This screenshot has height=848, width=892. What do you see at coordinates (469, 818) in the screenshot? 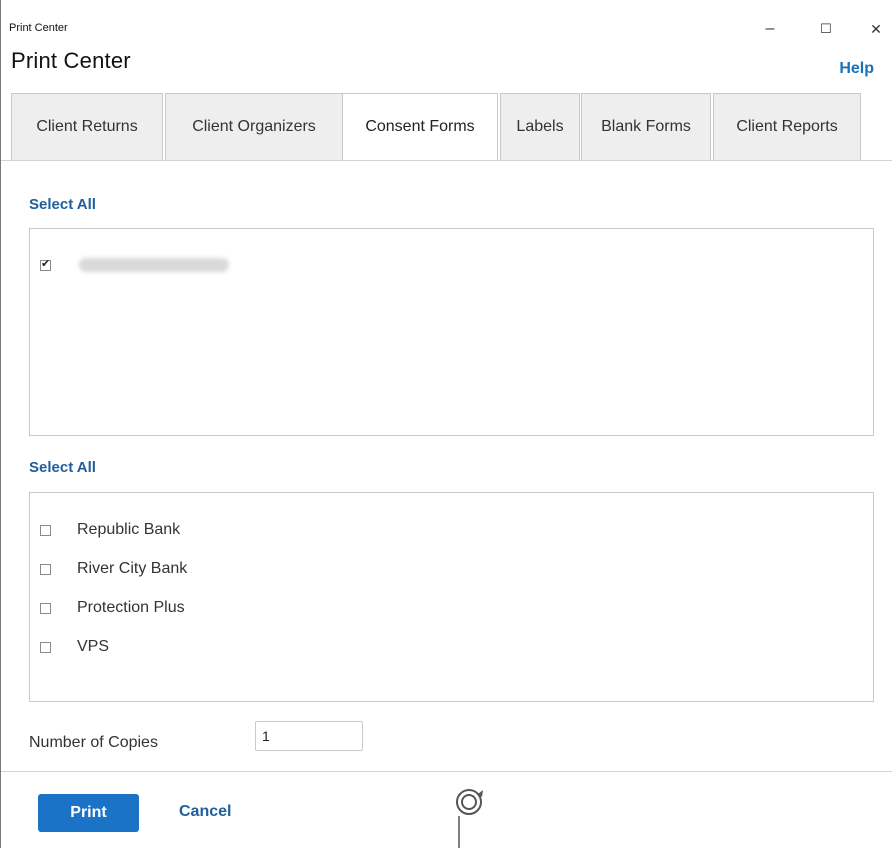
I see `loading-cursor-icon` at bounding box center [469, 818].